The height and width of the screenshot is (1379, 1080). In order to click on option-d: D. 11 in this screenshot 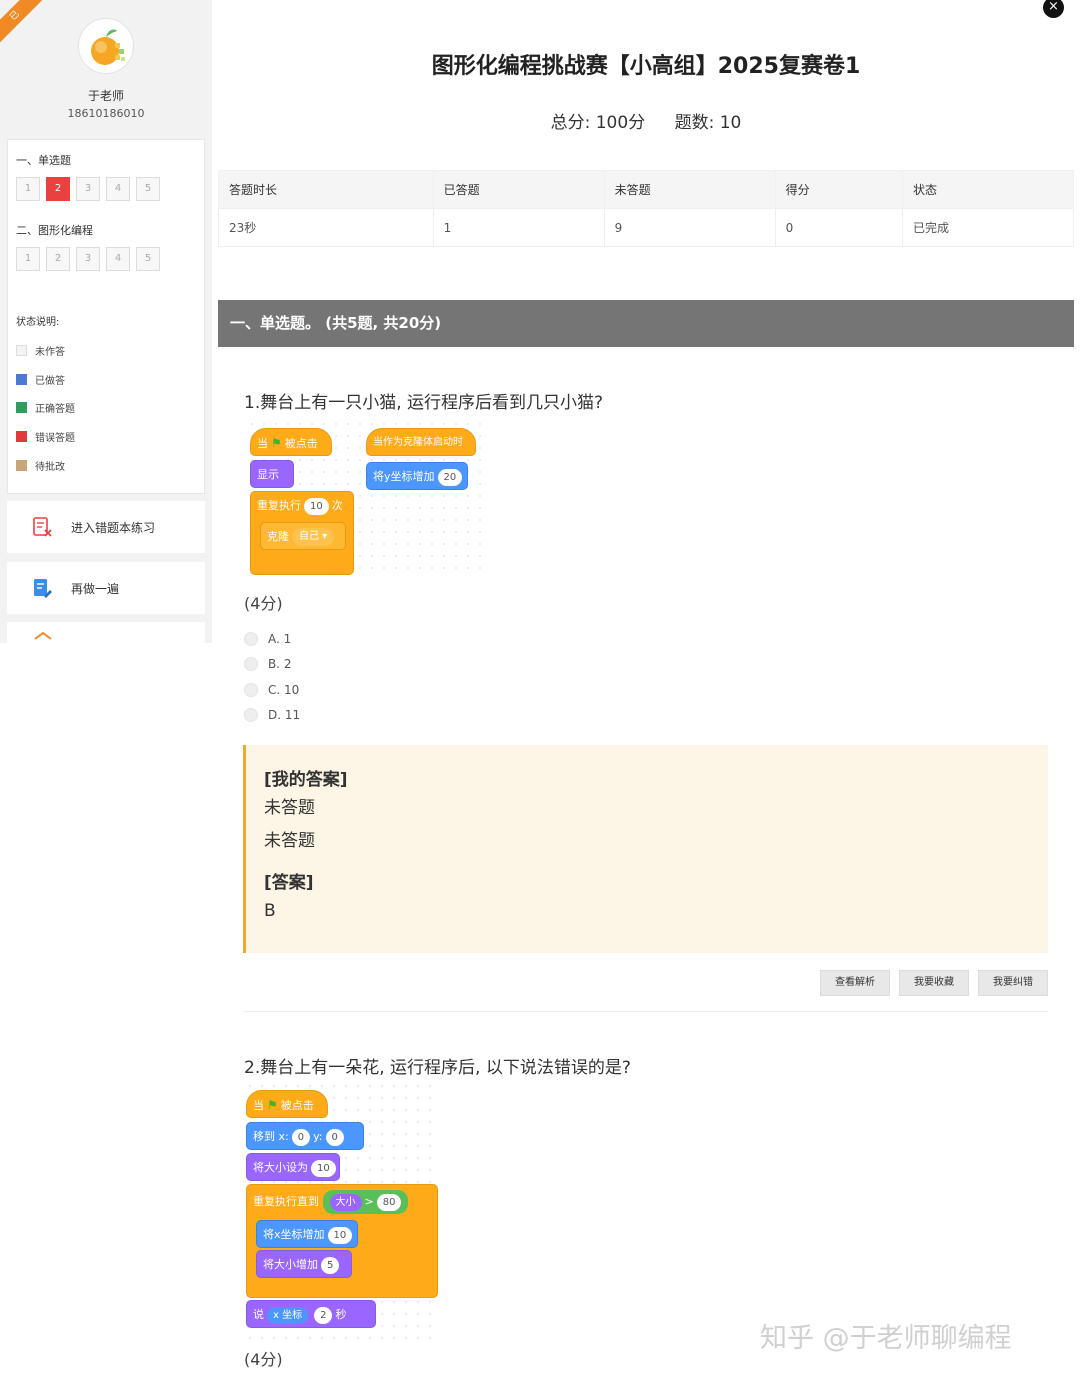, I will do `click(272, 715)`.